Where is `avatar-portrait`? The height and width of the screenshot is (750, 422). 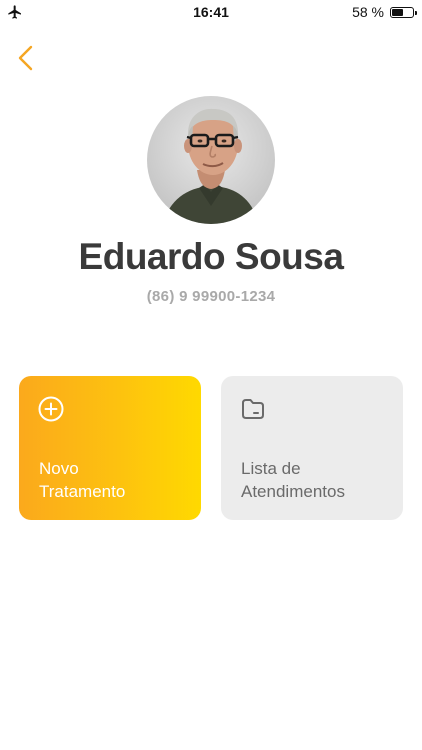
avatar-portrait is located at coordinates (211, 166).